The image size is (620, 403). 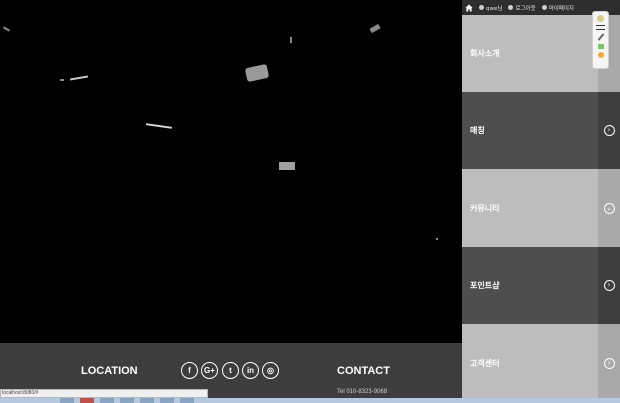 I want to click on sidebar-item-community: 커뮤니티 ⌄, so click(x=541, y=208).